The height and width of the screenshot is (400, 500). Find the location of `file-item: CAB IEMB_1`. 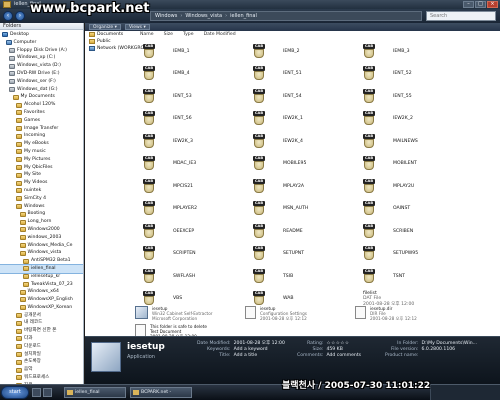

file-item: CAB IEMB_1 is located at coordinates (198, 51).